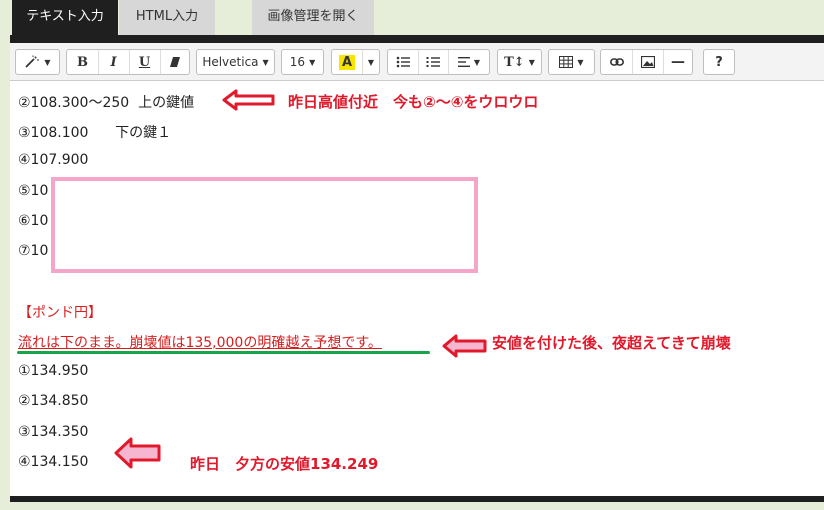 The width and height of the screenshot is (824, 510). I want to click on font-size-select: 16 ▼, so click(302, 62).